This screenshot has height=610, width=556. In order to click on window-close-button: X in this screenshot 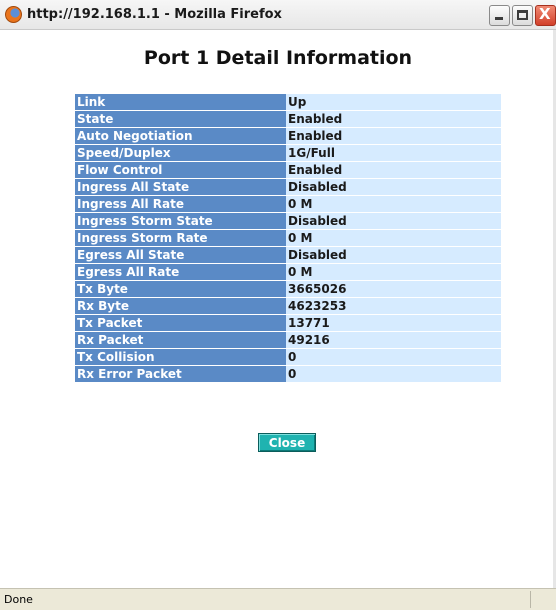, I will do `click(545, 15)`.